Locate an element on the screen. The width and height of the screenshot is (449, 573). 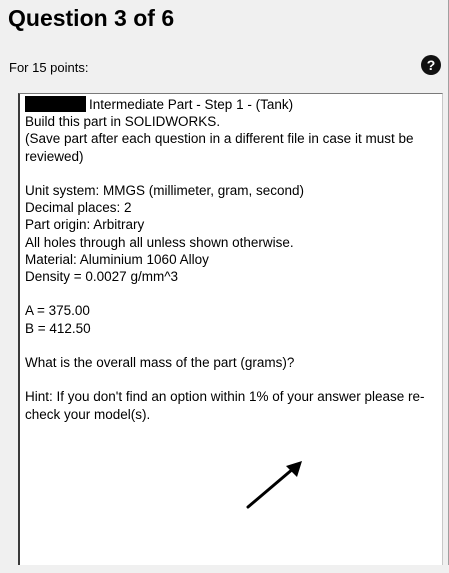
question-heading: Intermediate Part - Step 1 - (Tank) is located at coordinates (191, 104).